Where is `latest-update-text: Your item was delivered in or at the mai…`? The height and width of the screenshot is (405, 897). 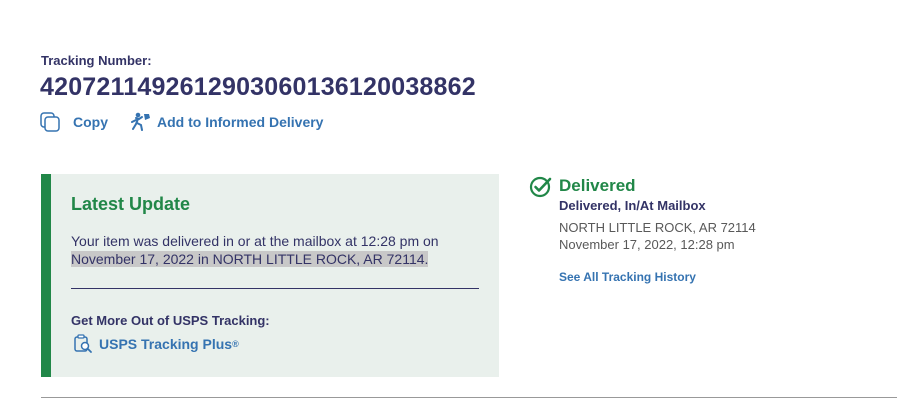 latest-update-text: Your item was delivered in or at the mai… is located at coordinates (281, 250).